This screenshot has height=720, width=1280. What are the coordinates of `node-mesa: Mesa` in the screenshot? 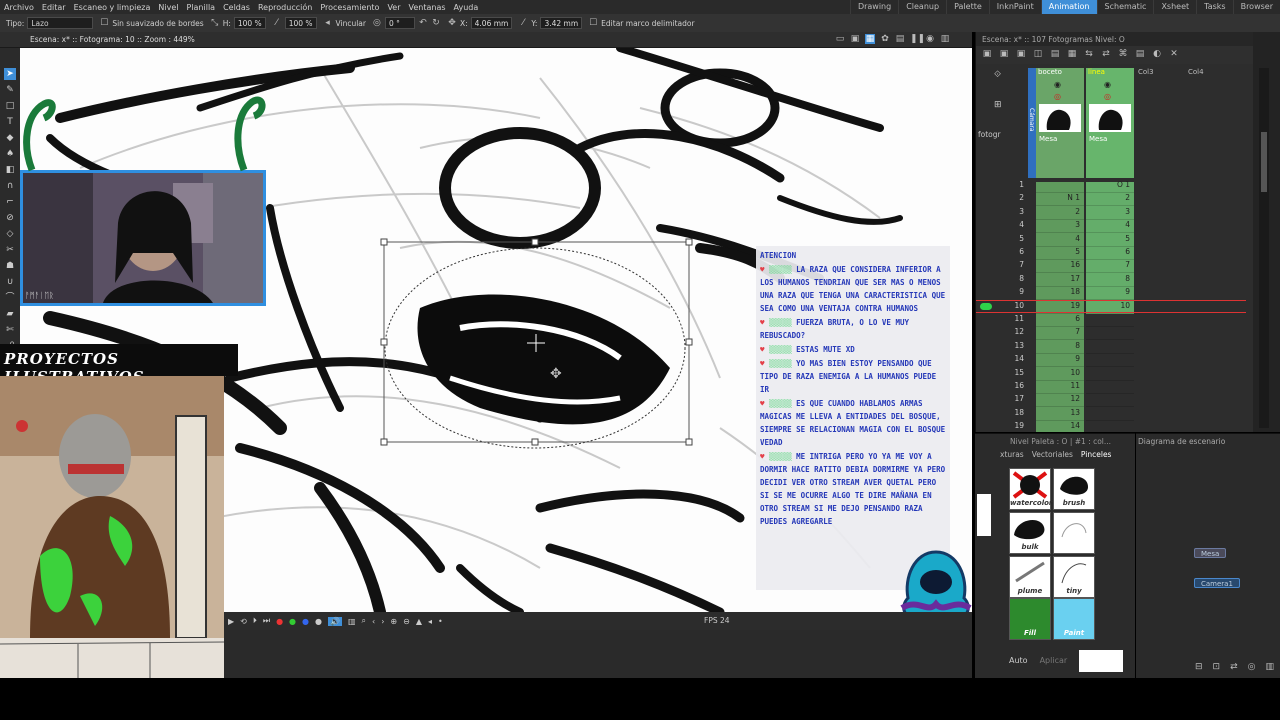 It's located at (1210, 553).